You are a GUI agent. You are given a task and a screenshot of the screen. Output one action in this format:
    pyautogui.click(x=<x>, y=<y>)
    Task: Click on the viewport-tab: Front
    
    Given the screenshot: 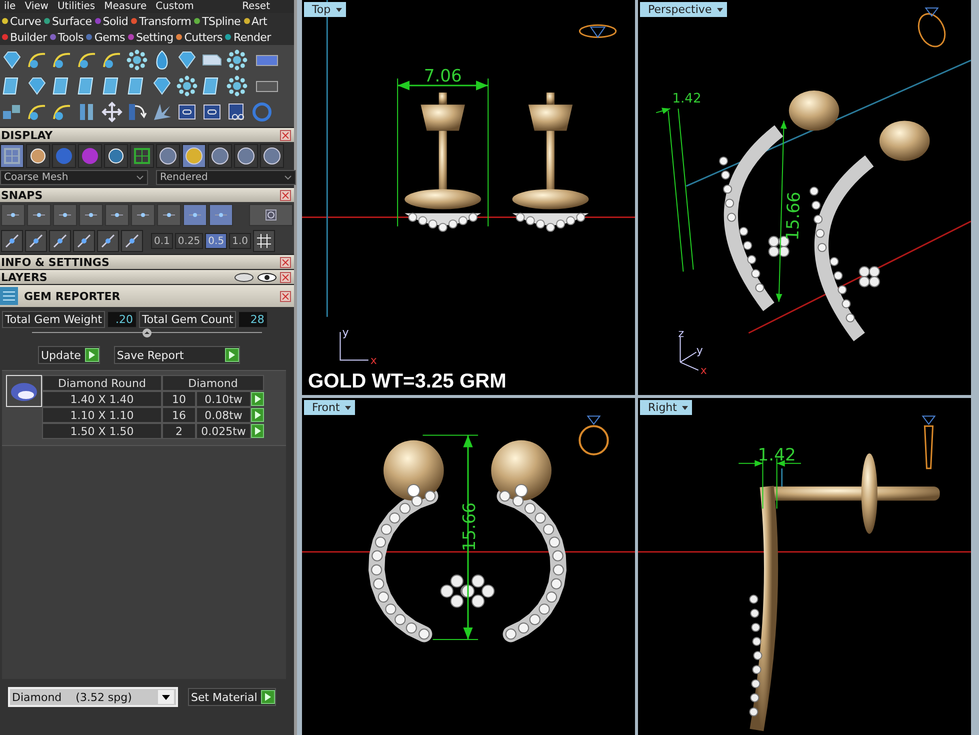 What is the action you would take?
    pyautogui.click(x=329, y=407)
    